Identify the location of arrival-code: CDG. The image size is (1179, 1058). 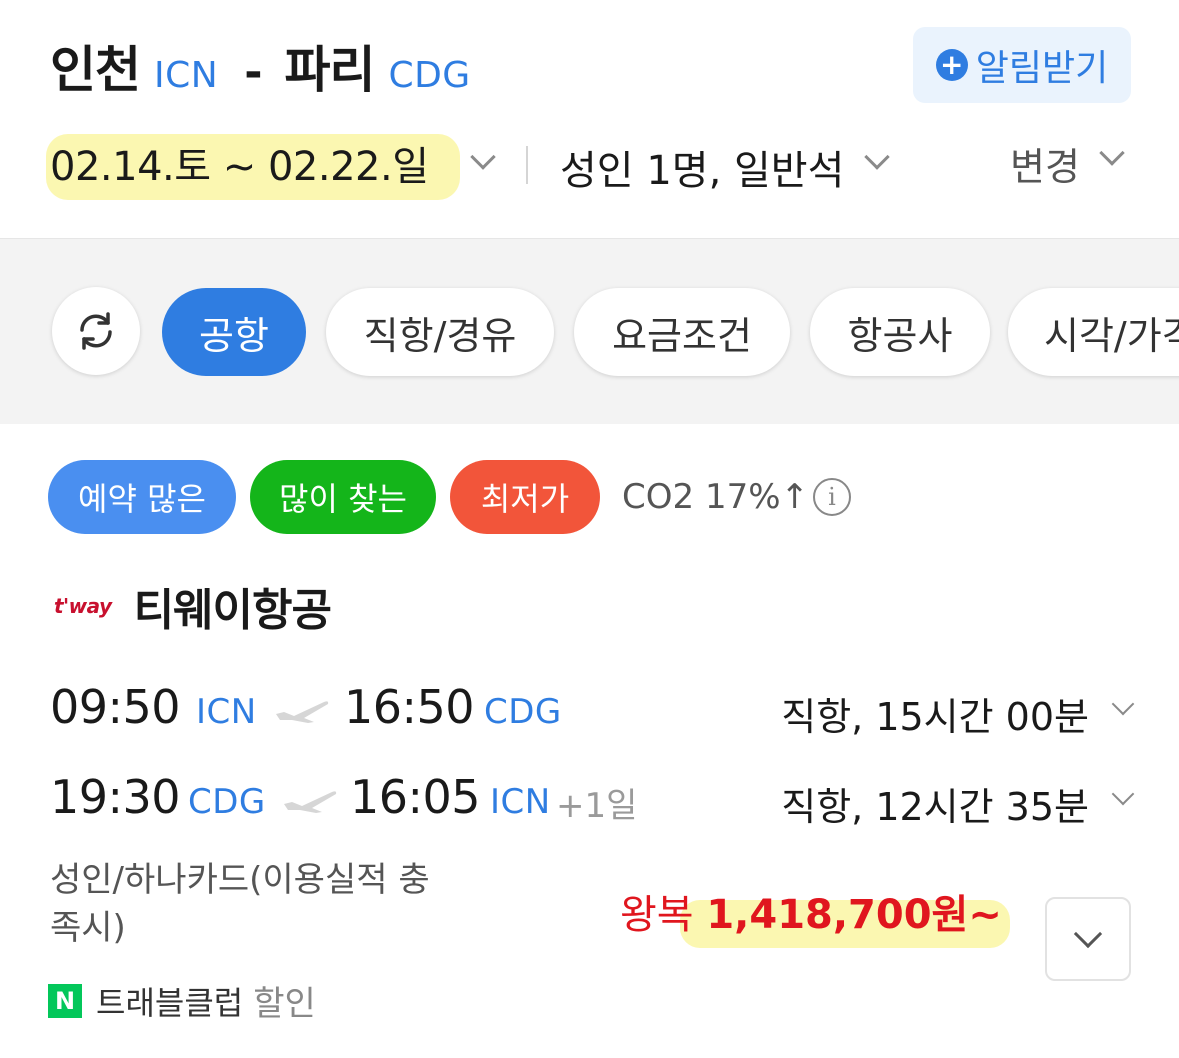
(523, 712).